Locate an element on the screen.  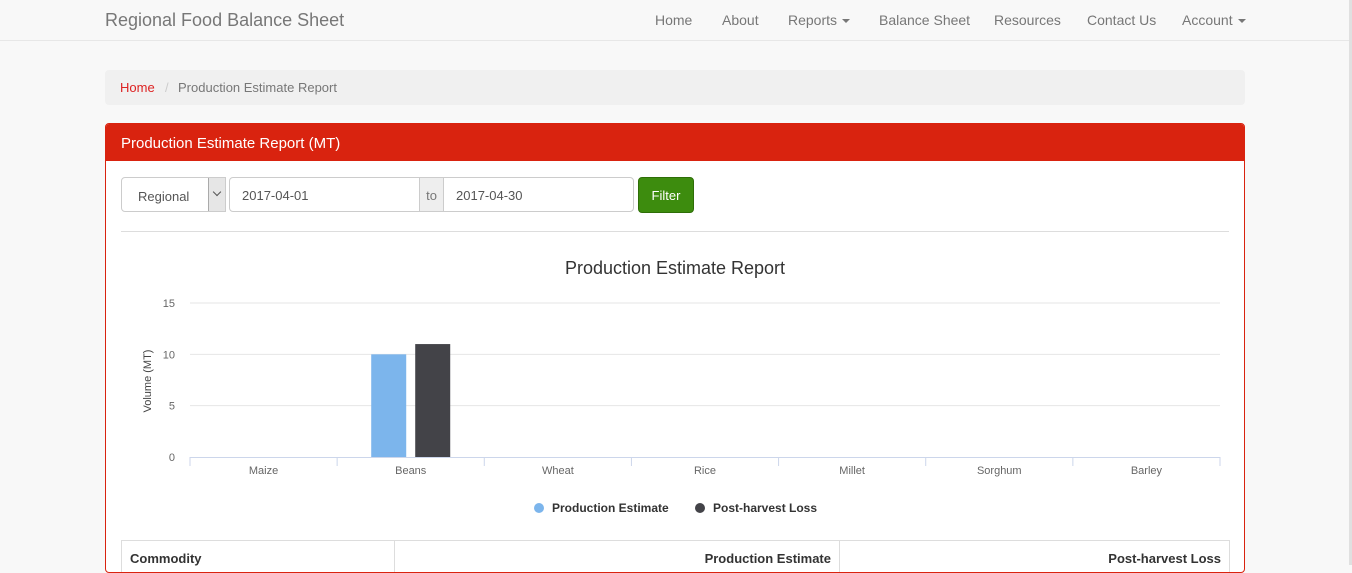
nav-balance-sheet-label: Balance Sheet is located at coordinates (925, 20).